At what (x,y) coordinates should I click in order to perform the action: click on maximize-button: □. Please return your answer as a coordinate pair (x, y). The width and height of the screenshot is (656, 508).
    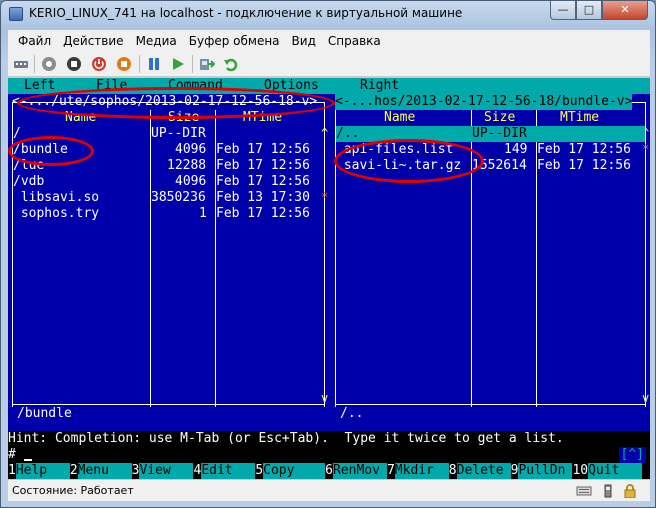
    Looking at the image, I should click on (589, 10).